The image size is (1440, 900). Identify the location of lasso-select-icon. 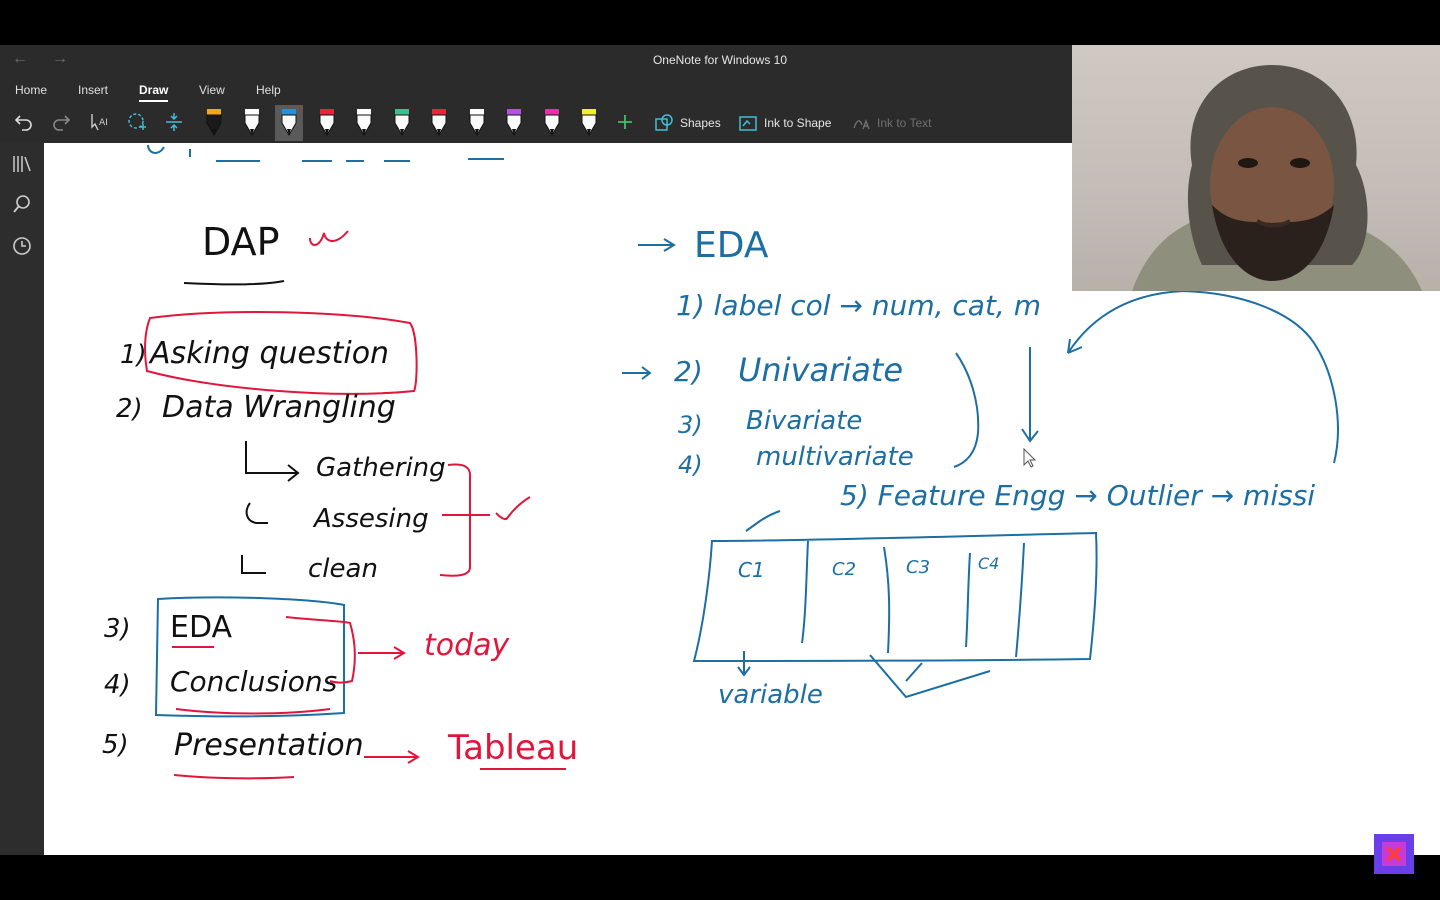
(137, 122).